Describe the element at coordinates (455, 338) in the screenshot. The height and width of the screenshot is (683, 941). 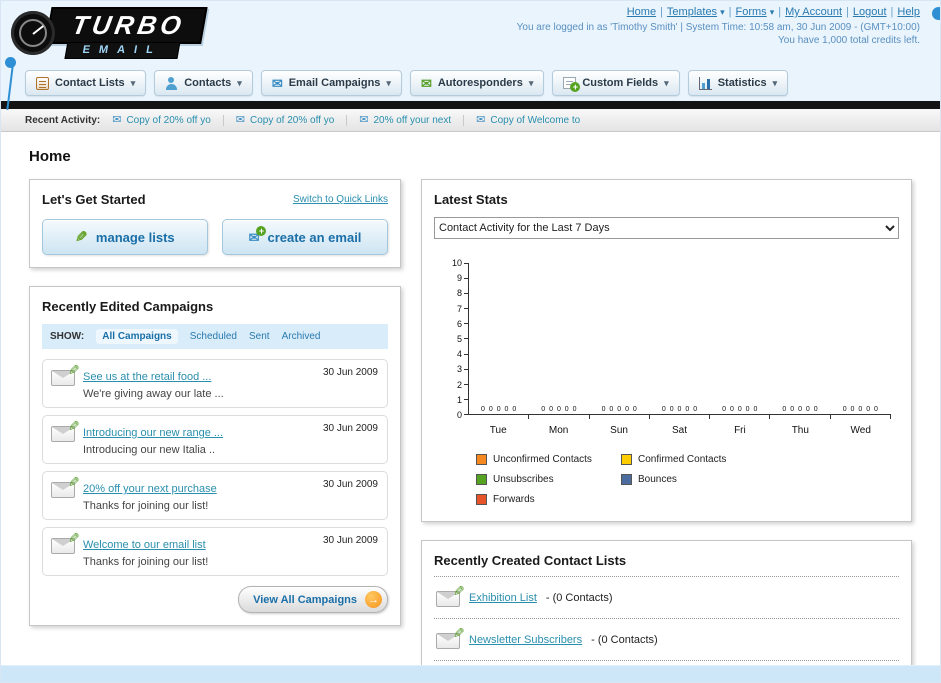
I see `y-axis-tick: 5` at that location.